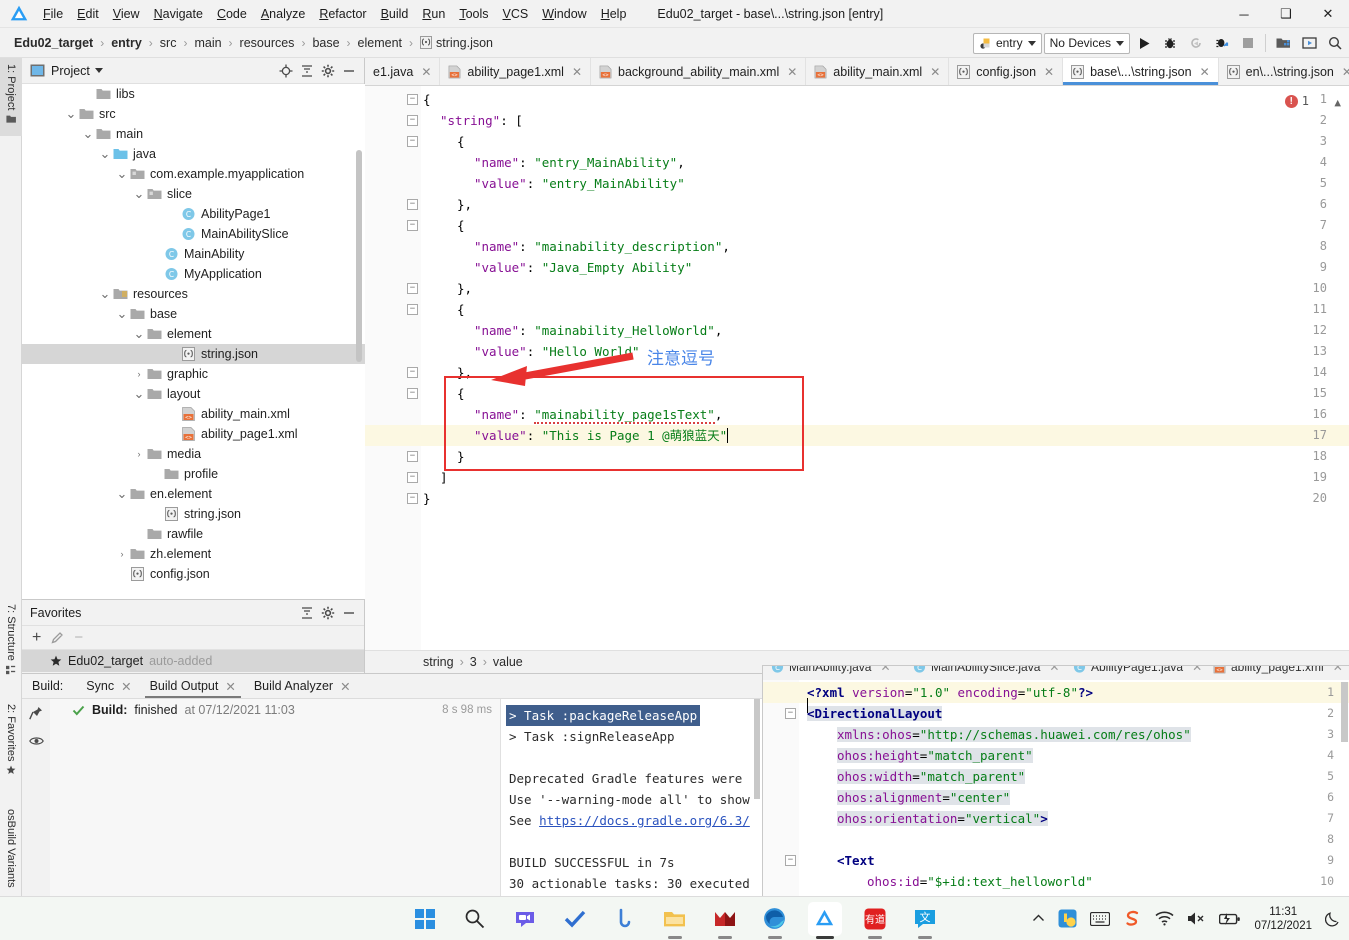  Describe the element at coordinates (986, 670) in the screenshot. I see `xml-preview-tab-mainabilityslice-java: C MainAbilitySlice.java ✕` at that location.